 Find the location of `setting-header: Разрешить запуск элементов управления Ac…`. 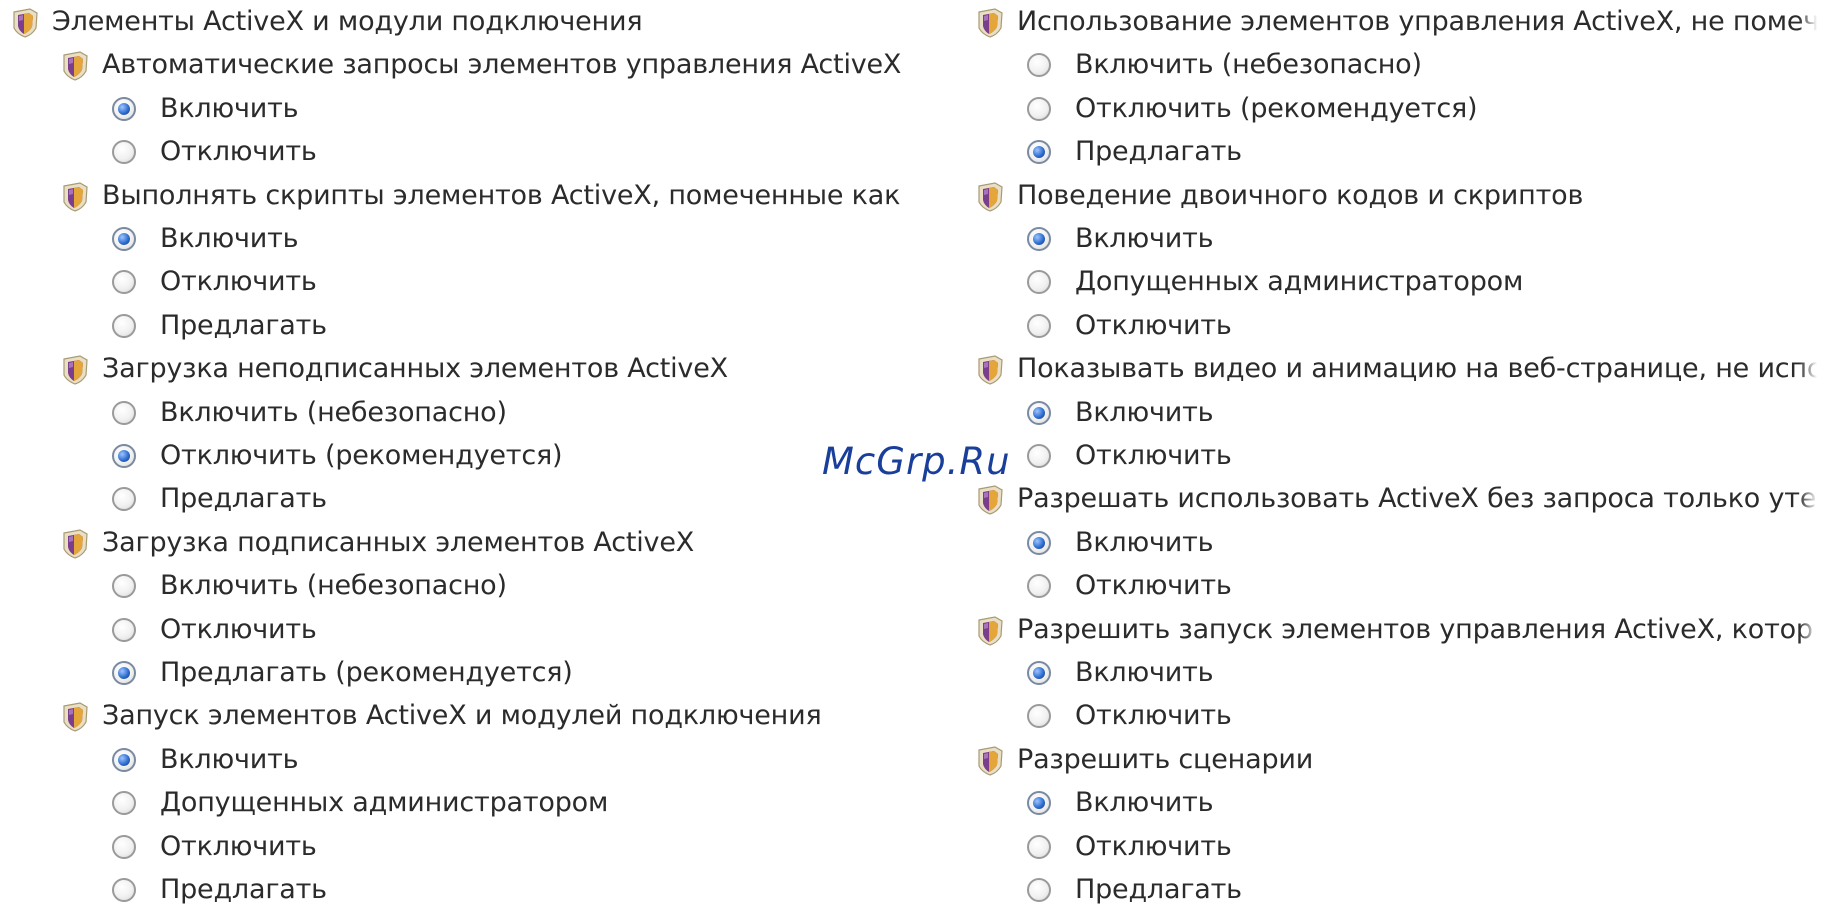

setting-header: Разрешить запуск элементов управления Ac… is located at coordinates (1400, 630).